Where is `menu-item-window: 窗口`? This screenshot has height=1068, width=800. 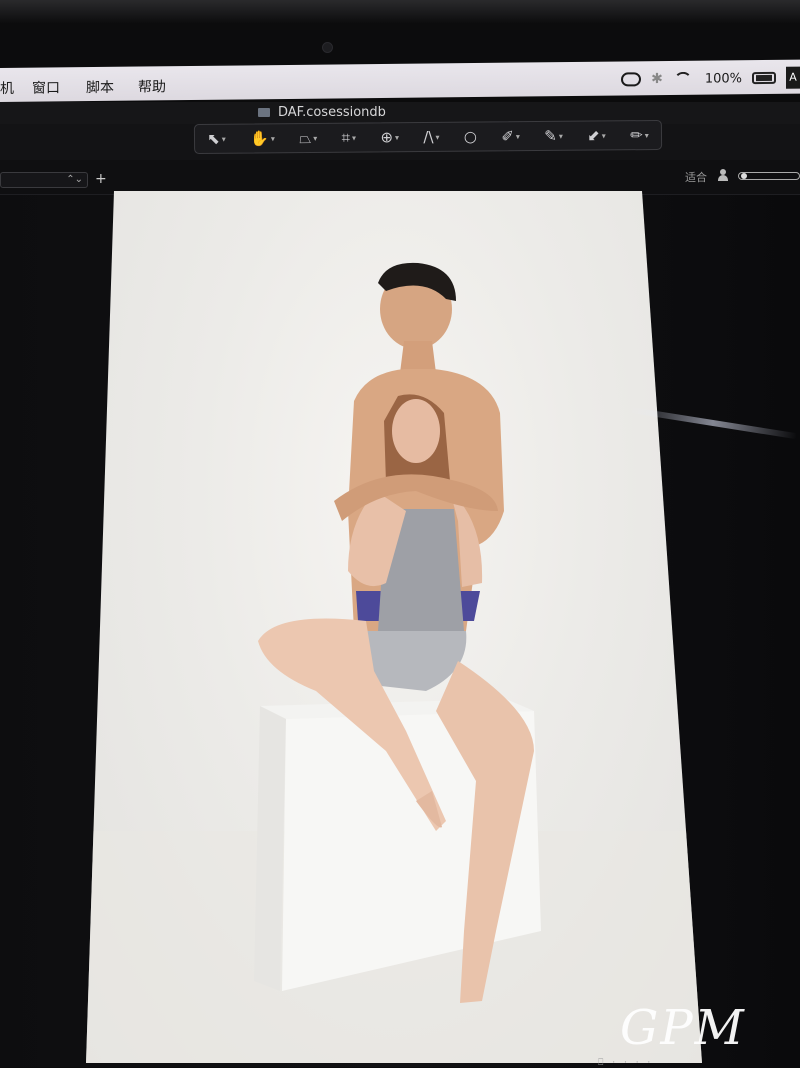 menu-item-window: 窗口 is located at coordinates (46, 87).